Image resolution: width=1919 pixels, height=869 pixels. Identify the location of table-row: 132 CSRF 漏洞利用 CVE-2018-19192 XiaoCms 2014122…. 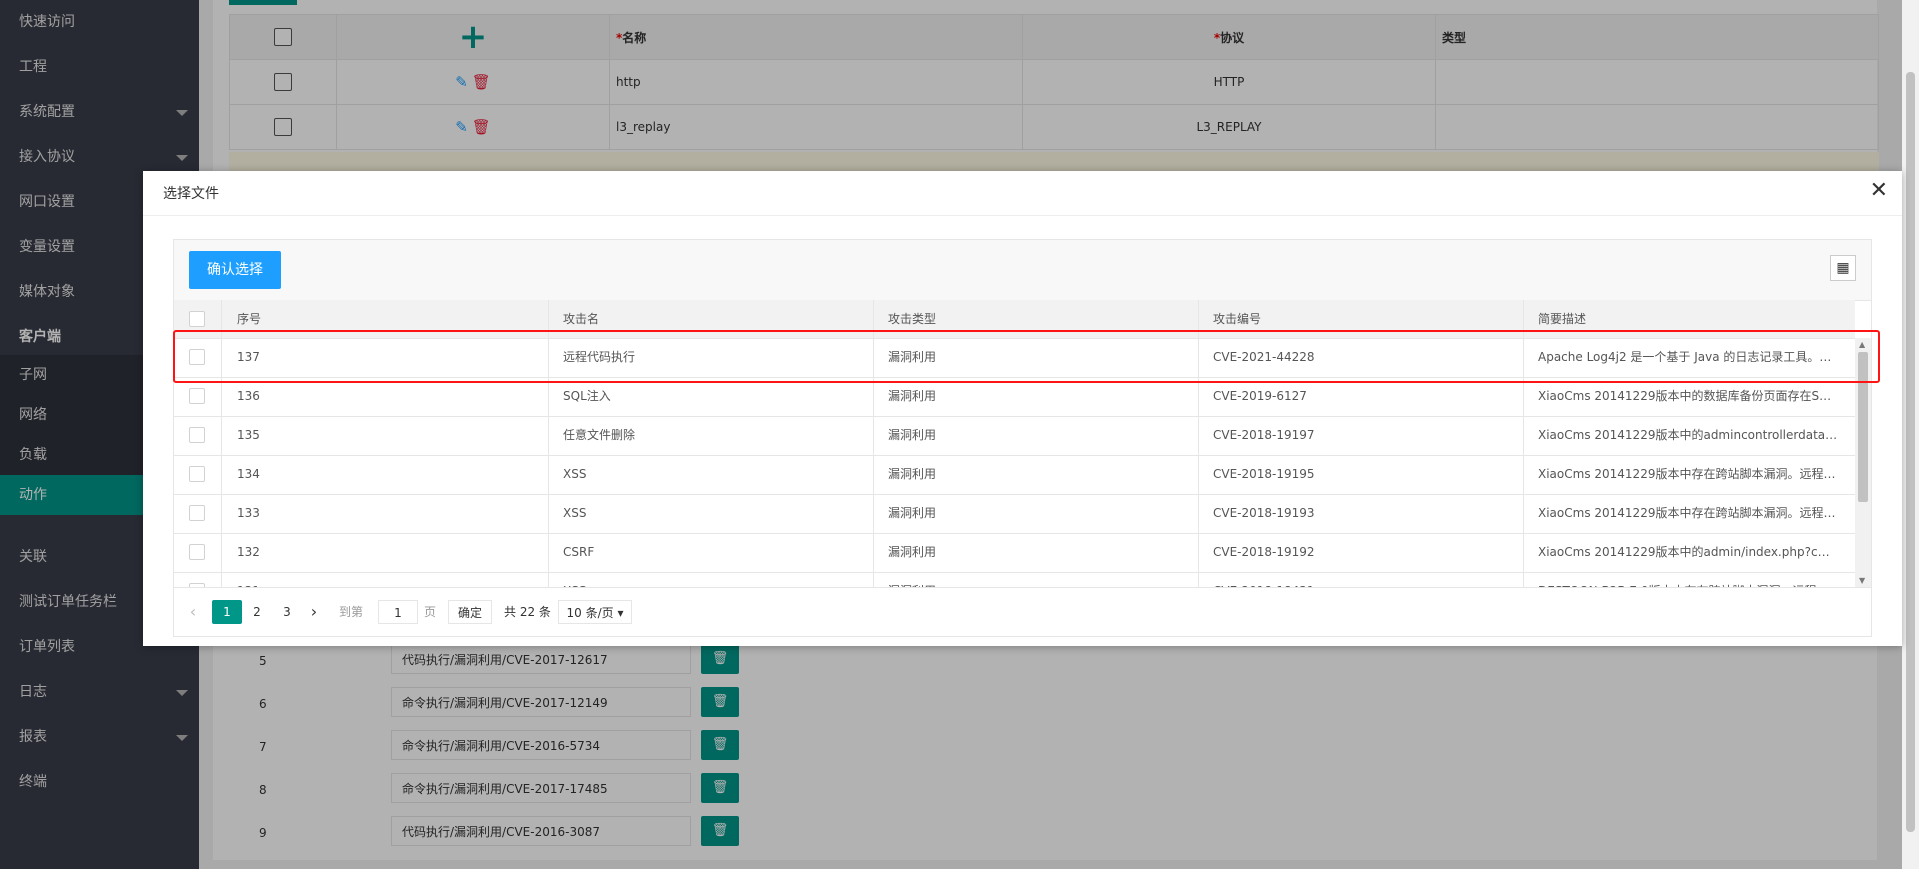
(1014, 553).